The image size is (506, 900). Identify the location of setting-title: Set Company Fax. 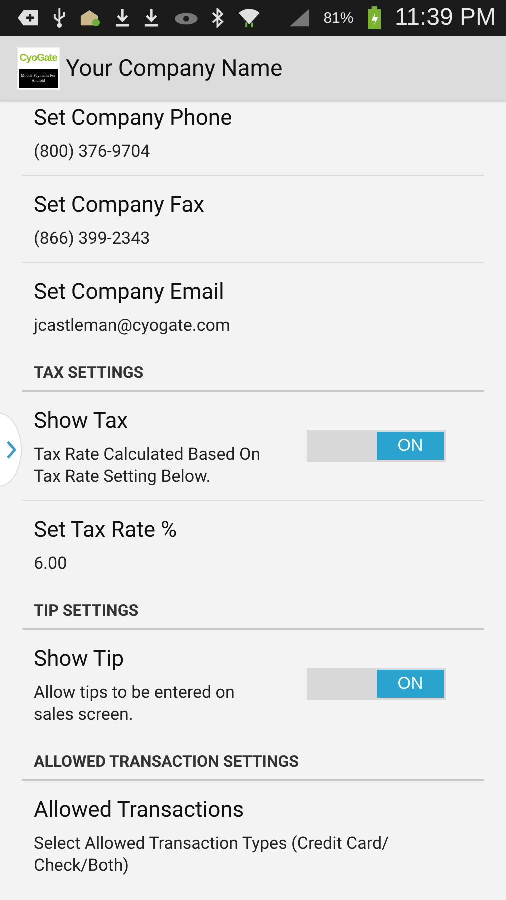
(253, 206).